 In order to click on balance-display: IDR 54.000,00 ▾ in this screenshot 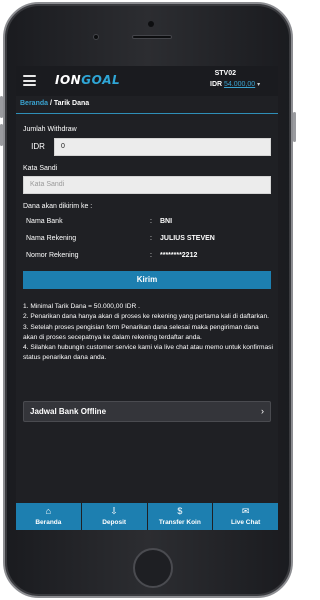, I will do `click(235, 84)`.